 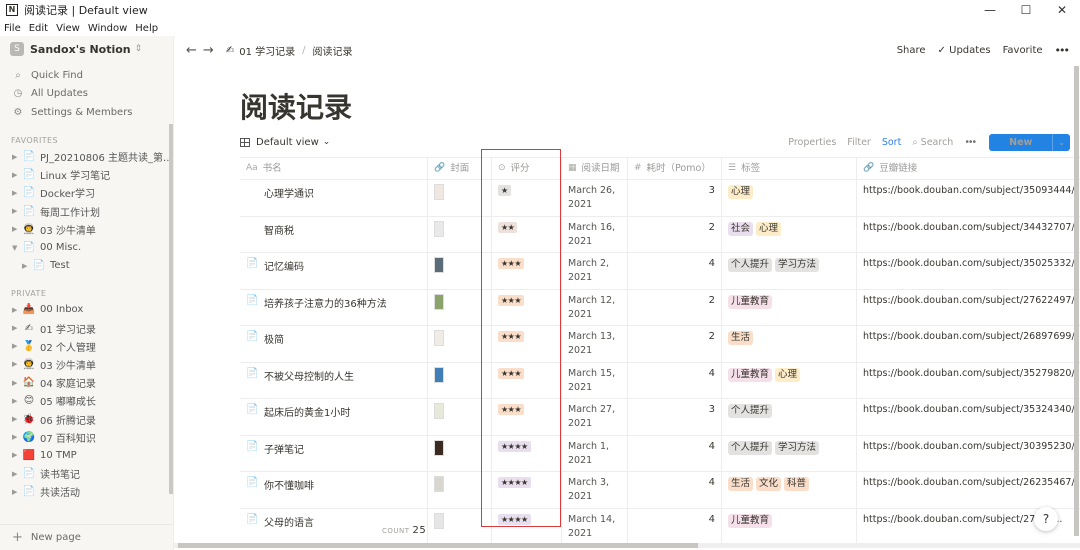 What do you see at coordinates (595, 380) in the screenshot?
I see `read-date-cell: March 15, 2021` at bounding box center [595, 380].